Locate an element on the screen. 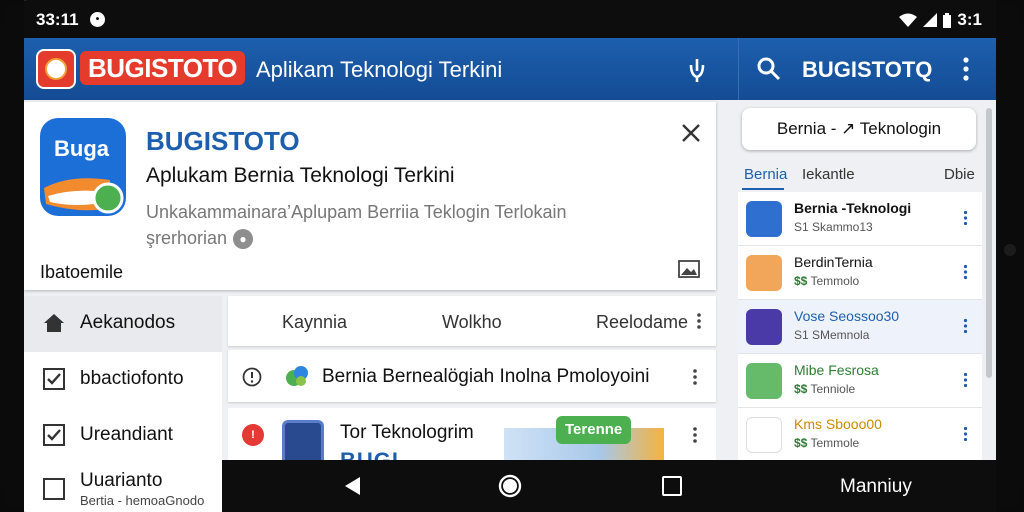  green-tag: Terenne is located at coordinates (594, 430).